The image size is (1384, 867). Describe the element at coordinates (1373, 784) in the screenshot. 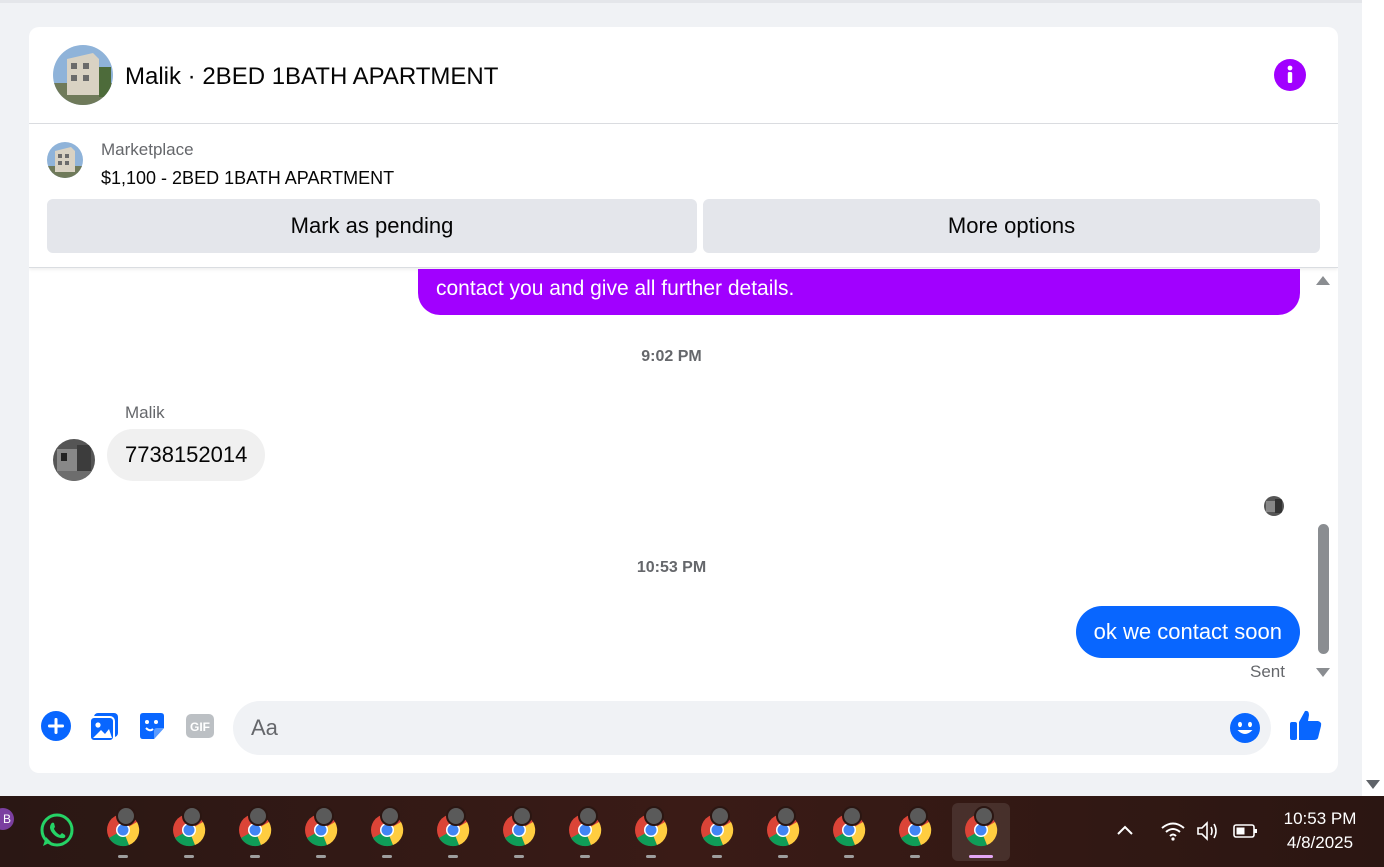

I see `window-scroll-down-arrow` at that location.